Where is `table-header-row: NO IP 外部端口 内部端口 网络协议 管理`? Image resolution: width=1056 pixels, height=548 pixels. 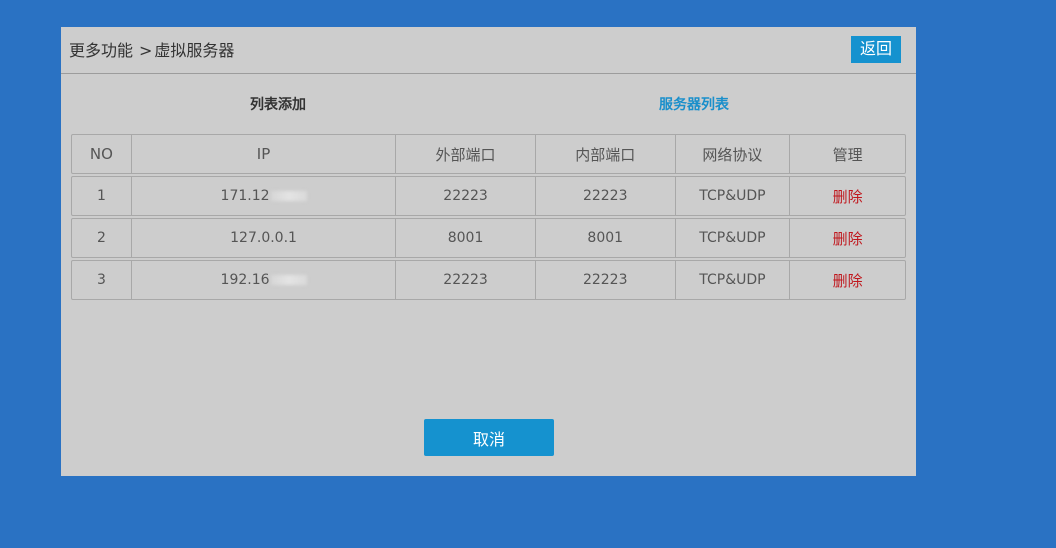 table-header-row: NO IP 外部端口 内部端口 网络协议 管理 is located at coordinates (488, 154).